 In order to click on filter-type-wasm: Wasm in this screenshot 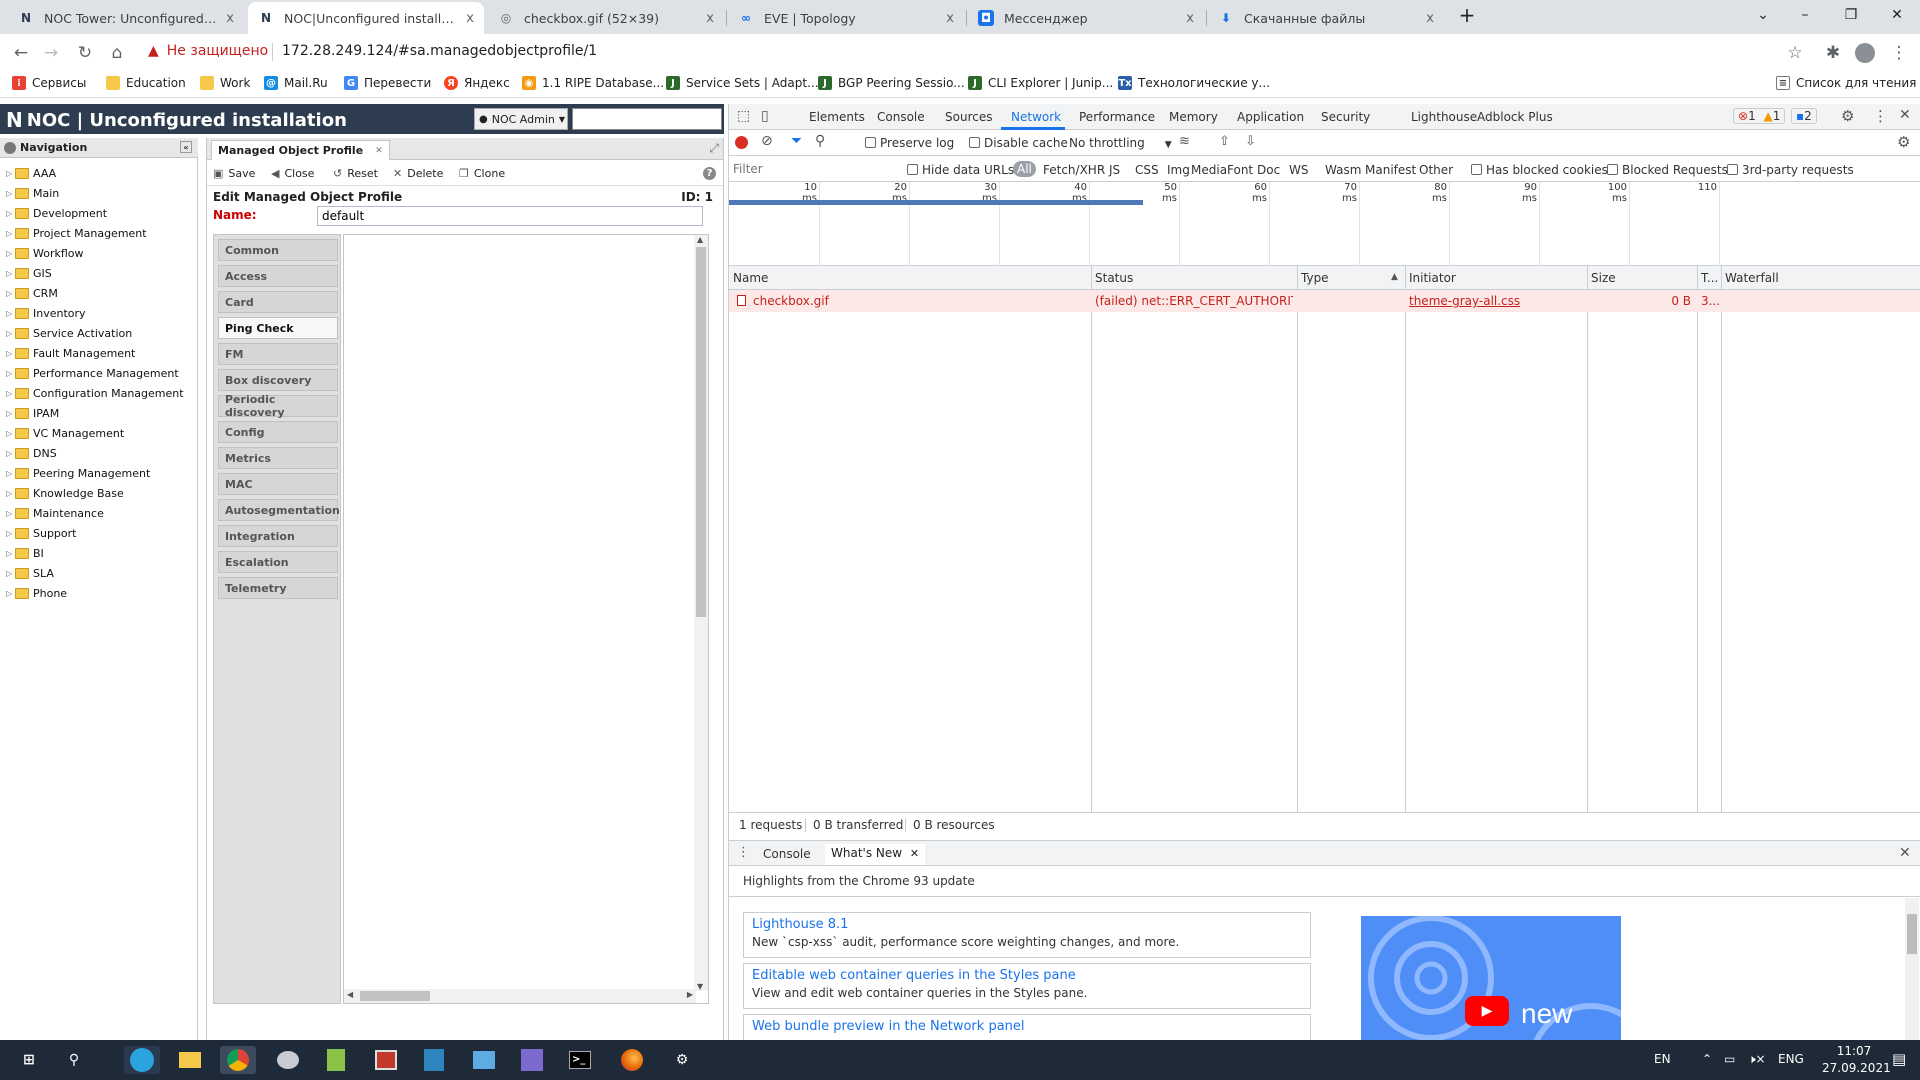, I will do `click(1343, 170)`.